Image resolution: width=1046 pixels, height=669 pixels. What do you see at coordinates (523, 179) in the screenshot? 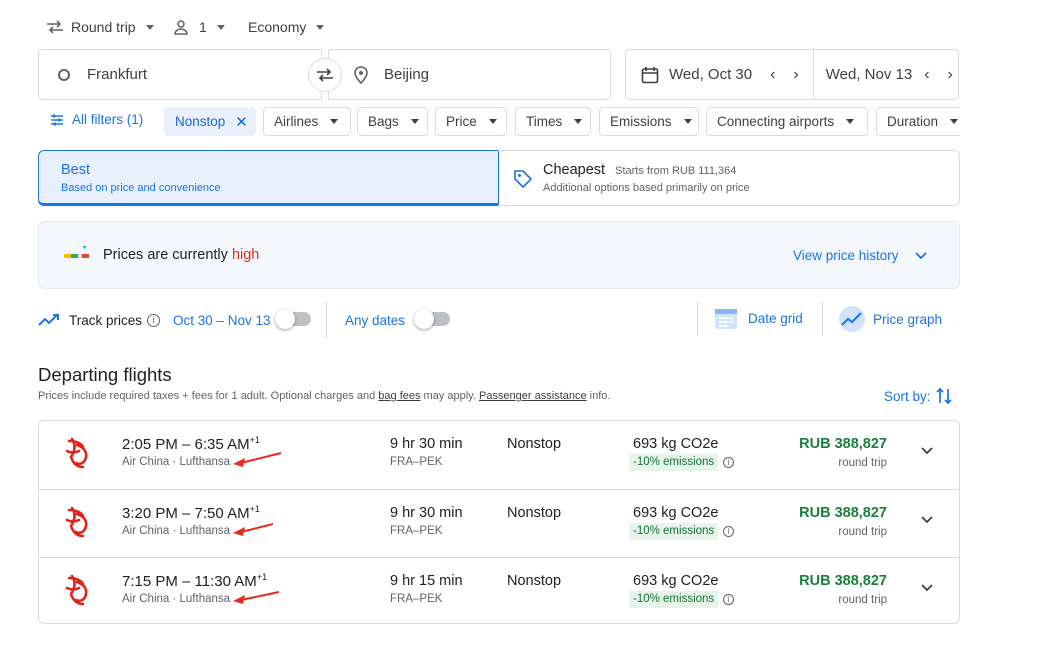
I see `price-tag-icon` at bounding box center [523, 179].